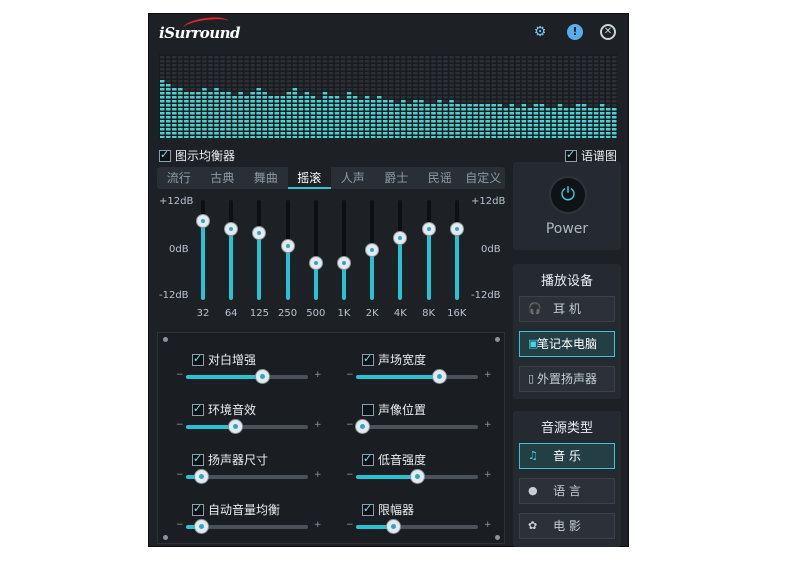  What do you see at coordinates (429, 313) in the screenshot?
I see `eq-frequency-label: 8K` at bounding box center [429, 313].